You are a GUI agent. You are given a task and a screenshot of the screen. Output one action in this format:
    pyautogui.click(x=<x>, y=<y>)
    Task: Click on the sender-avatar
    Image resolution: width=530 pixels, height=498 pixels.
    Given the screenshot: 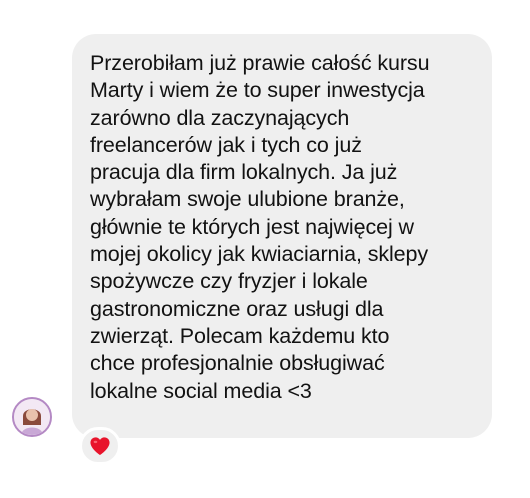 What is the action you would take?
    pyautogui.click(x=32, y=417)
    